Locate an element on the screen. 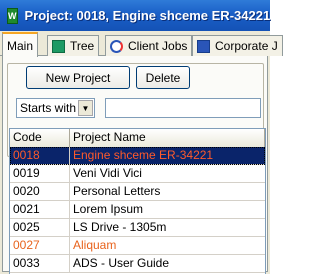 The width and height of the screenshot is (320, 274). cell-project-name: ADS - User Guide is located at coordinates (121, 263).